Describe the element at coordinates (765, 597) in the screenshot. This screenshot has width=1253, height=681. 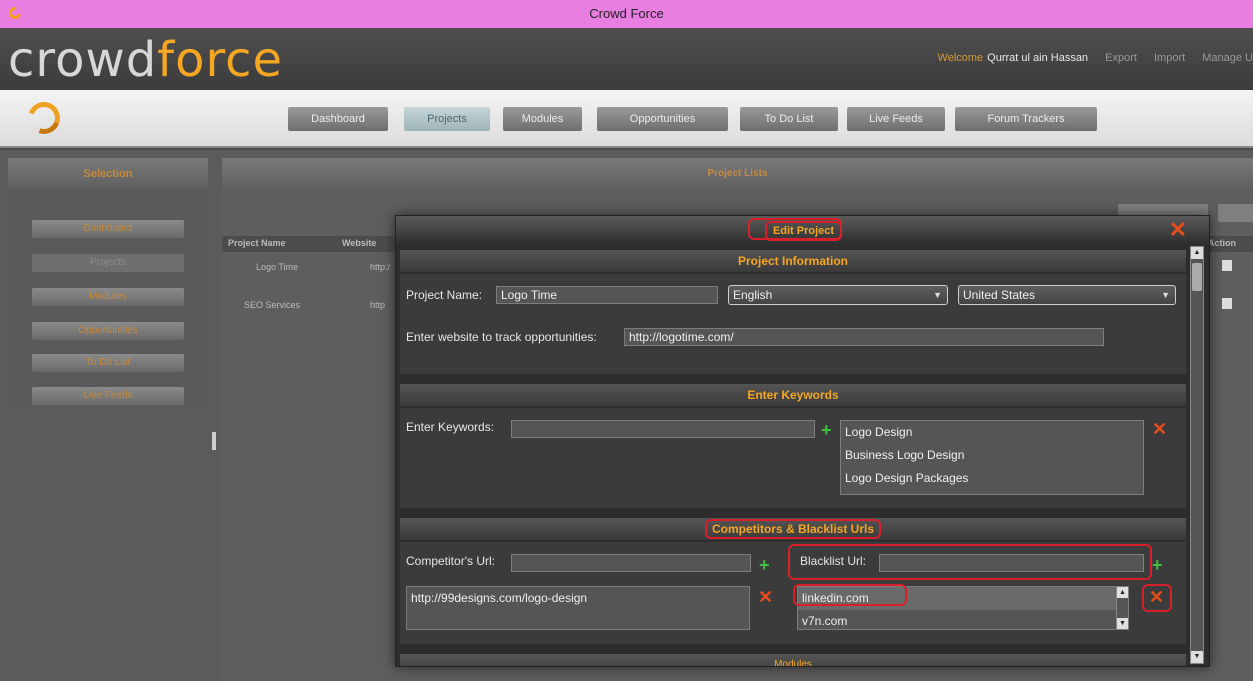
I see `remove-competitor-icon: ✕` at that location.